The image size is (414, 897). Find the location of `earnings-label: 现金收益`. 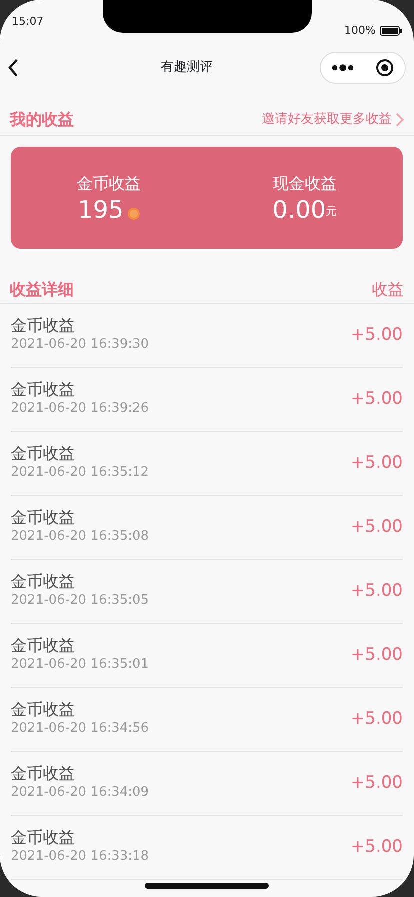

earnings-label: 现金收益 is located at coordinates (304, 183).